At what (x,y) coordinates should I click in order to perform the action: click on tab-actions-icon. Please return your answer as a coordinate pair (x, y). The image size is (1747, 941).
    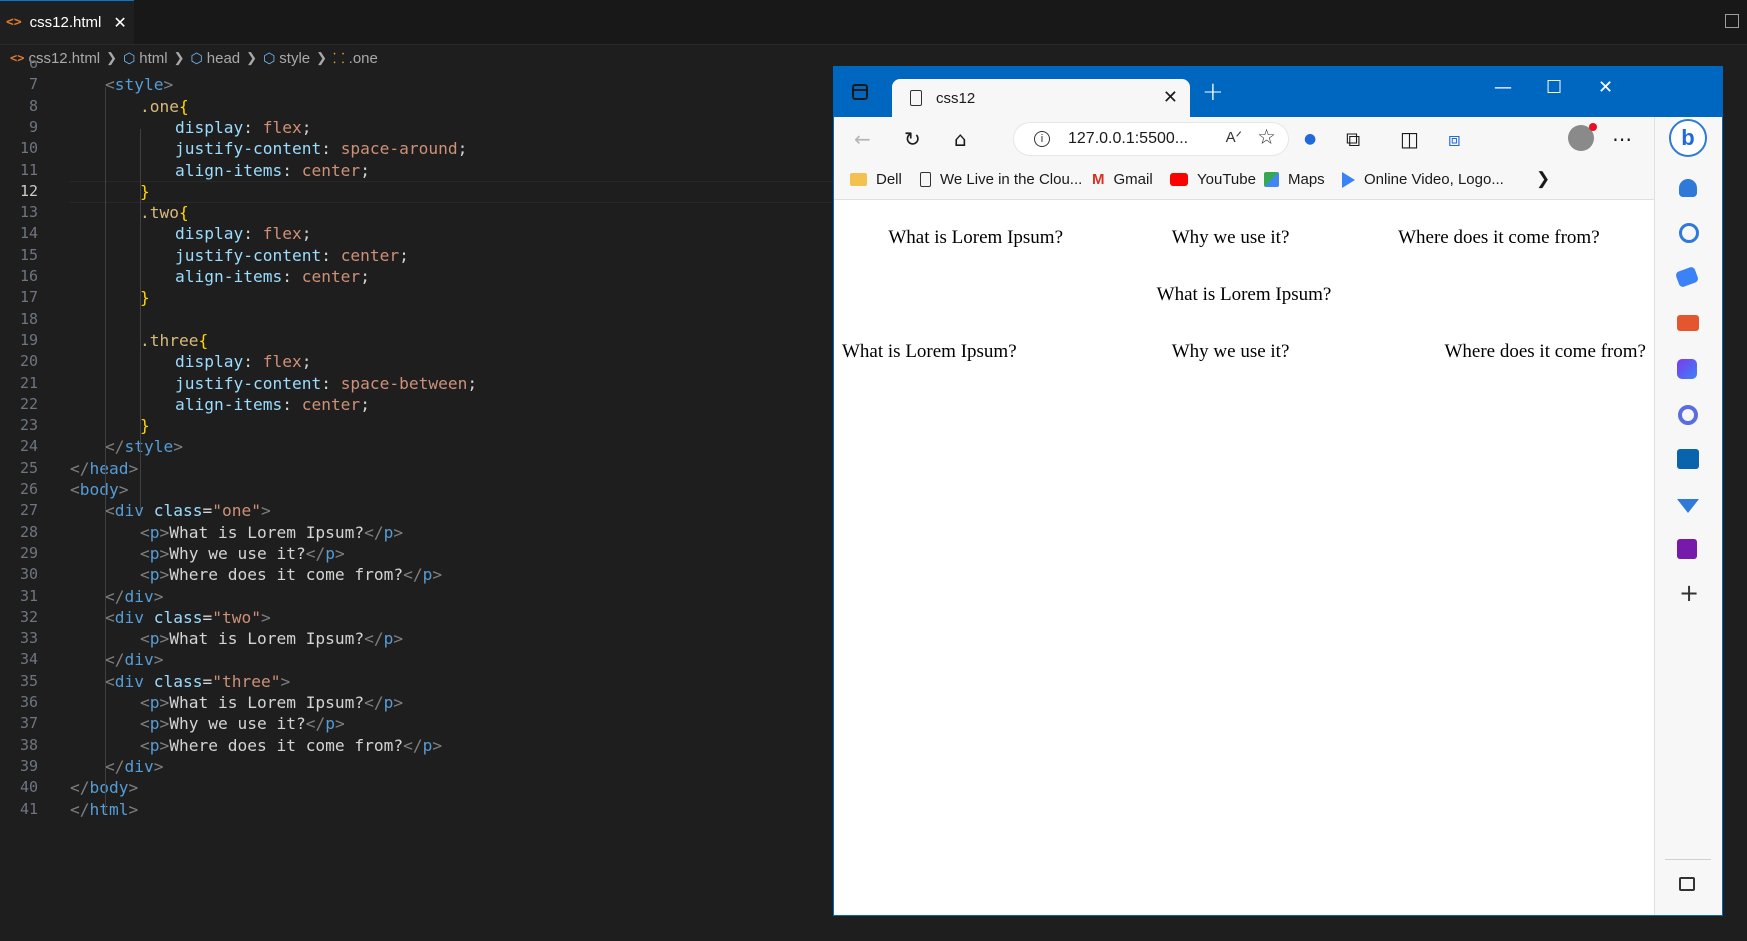
    Looking at the image, I should click on (860, 92).